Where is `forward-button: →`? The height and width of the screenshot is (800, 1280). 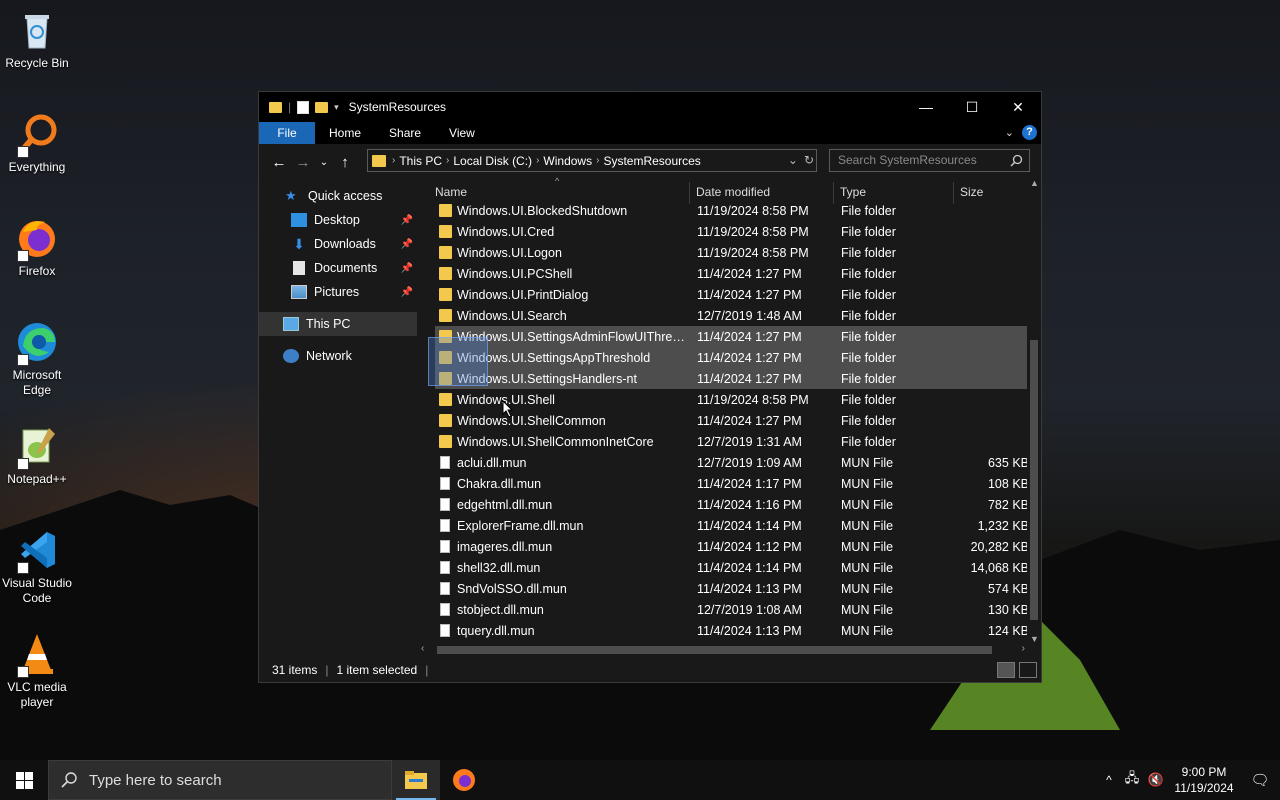
forward-button: → is located at coordinates (303, 162).